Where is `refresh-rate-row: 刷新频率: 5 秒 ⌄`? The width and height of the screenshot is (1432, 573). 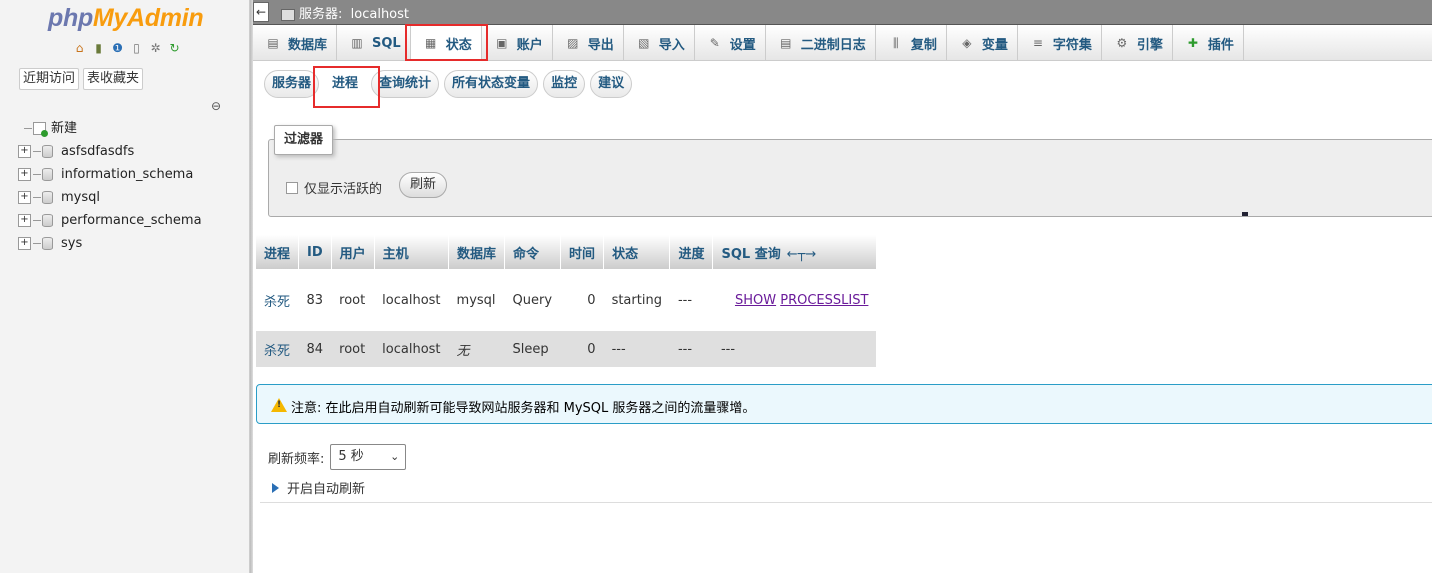
refresh-rate-row: 刷新频率: 5 秒 ⌄ is located at coordinates (337, 457).